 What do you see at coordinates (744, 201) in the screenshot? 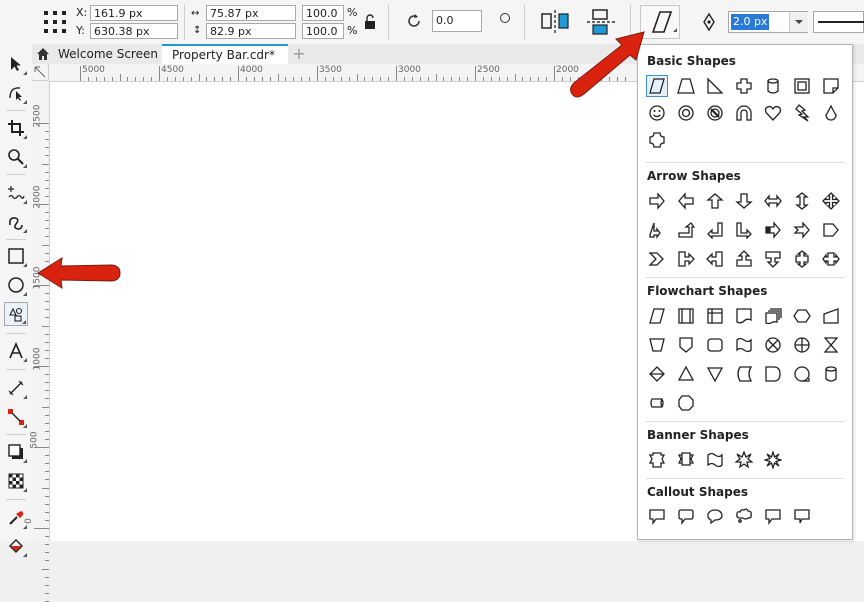
I see `down-arrow-icon` at bounding box center [744, 201].